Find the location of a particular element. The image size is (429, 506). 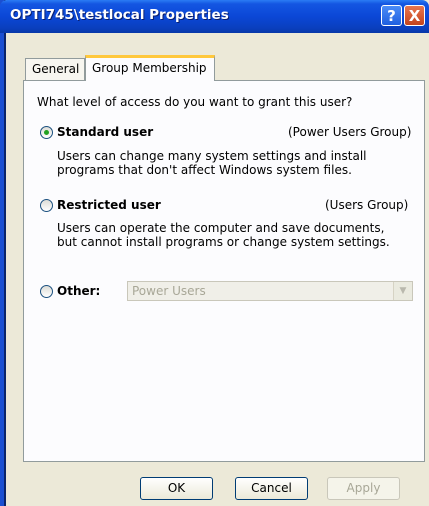

apply-button: Apply is located at coordinates (363, 488).